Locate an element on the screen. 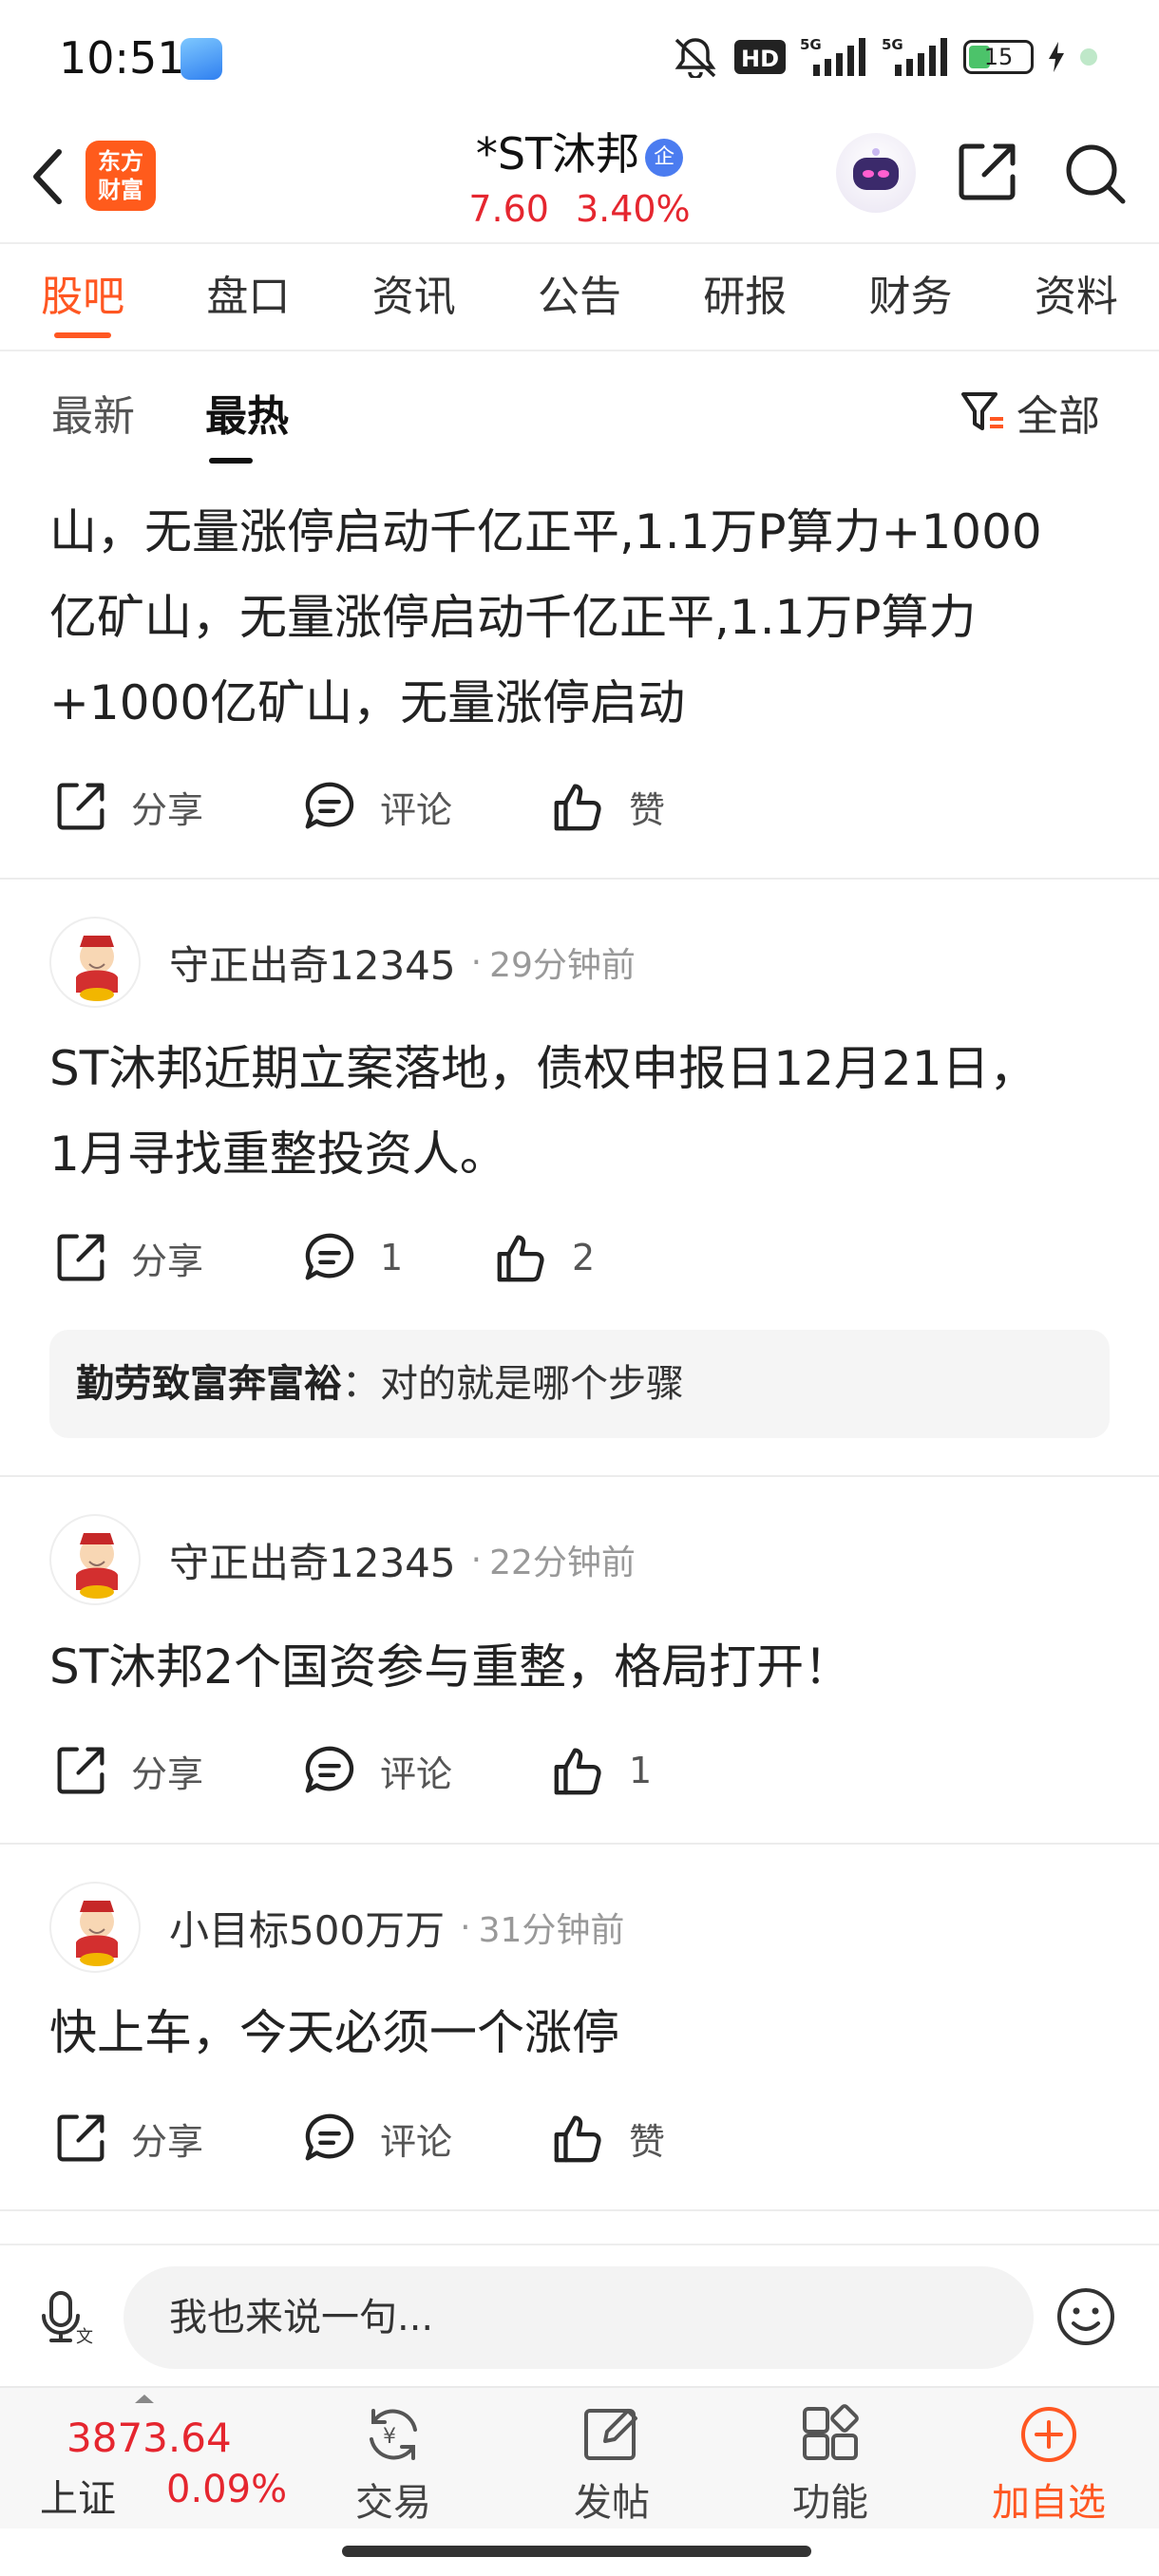 The width and height of the screenshot is (1159, 2576). ai-assistant-button is located at coordinates (876, 173).